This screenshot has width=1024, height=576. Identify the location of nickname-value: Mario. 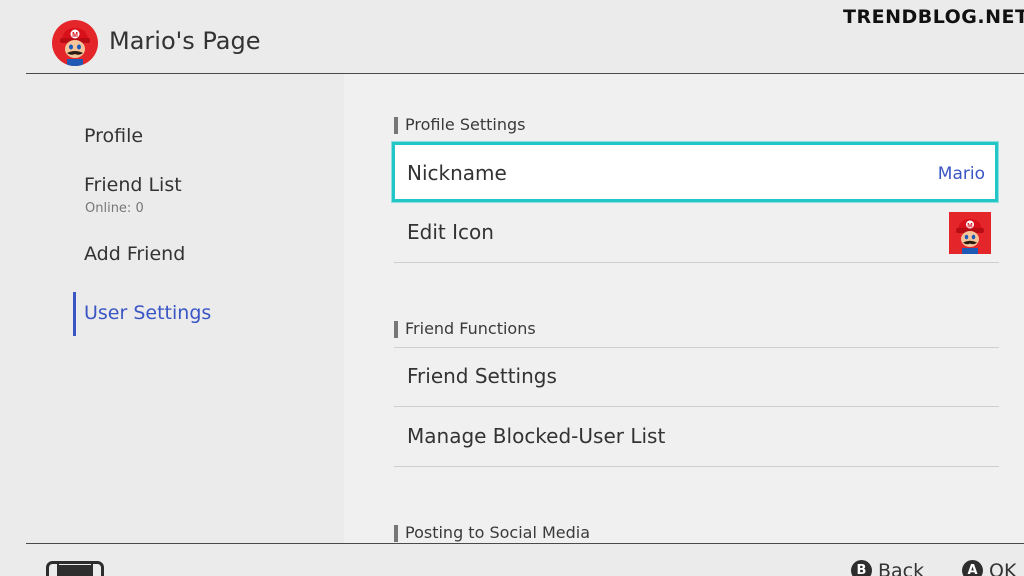
(961, 174).